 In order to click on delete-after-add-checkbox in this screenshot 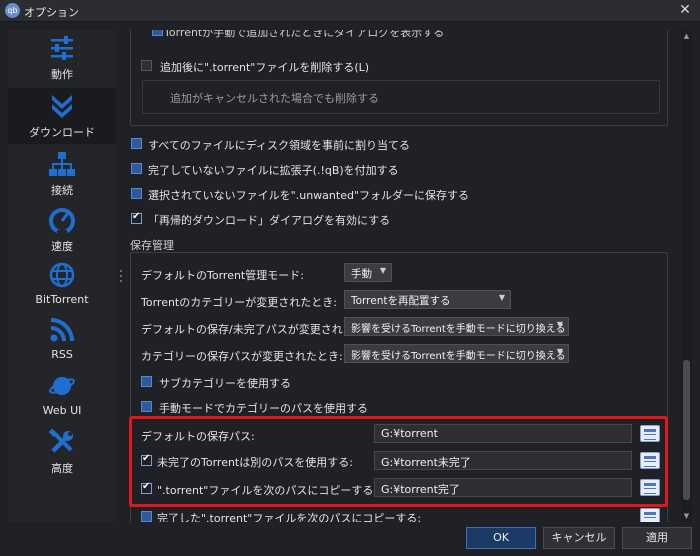, I will do `click(146, 65)`.